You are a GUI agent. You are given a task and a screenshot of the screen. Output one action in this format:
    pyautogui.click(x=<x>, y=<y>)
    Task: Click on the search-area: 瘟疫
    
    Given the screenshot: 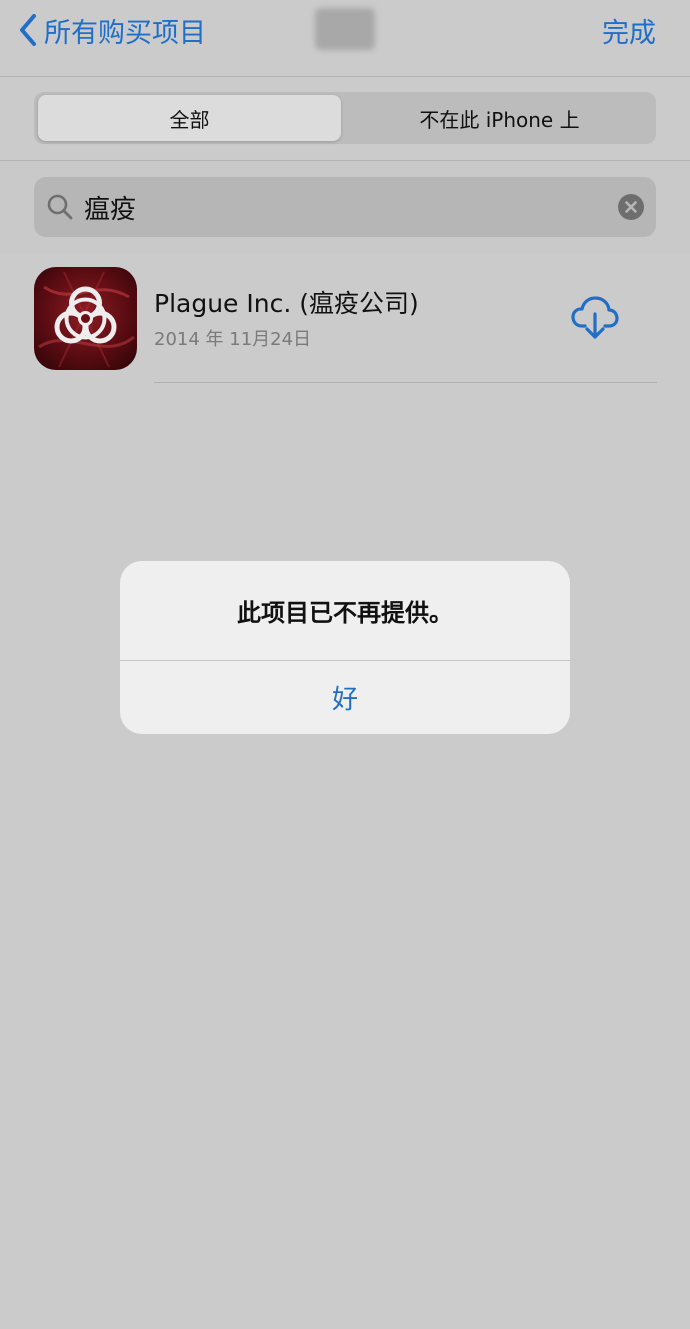 What is the action you would take?
    pyautogui.click(x=345, y=207)
    